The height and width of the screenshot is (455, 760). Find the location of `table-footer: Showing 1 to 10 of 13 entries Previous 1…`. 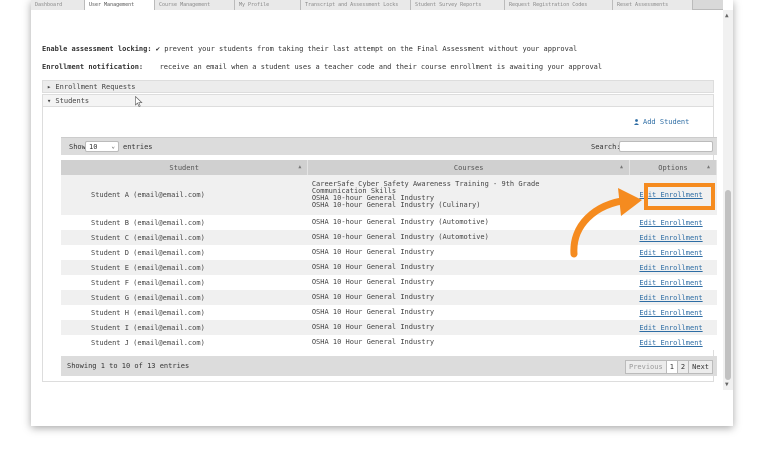

table-footer: Showing 1 to 10 of 13 entries Previous 1… is located at coordinates (389, 366).